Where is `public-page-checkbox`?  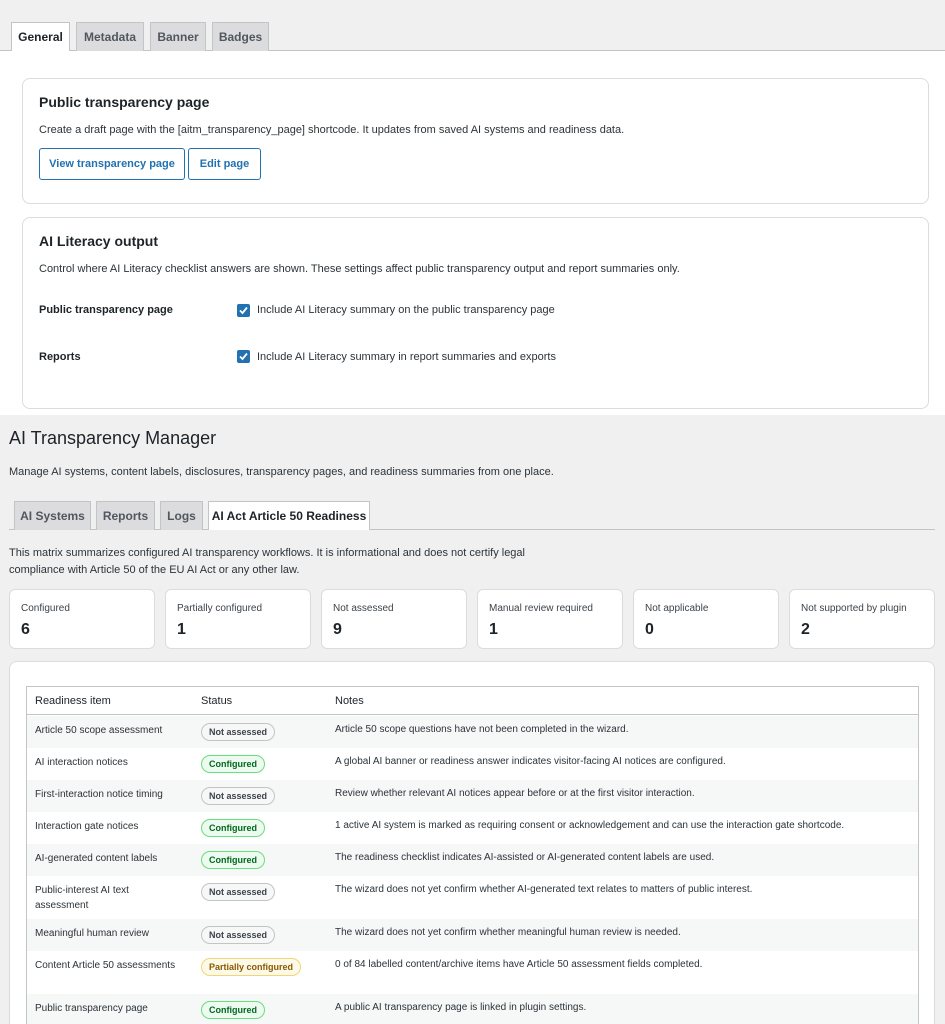
public-page-checkbox is located at coordinates (243, 310).